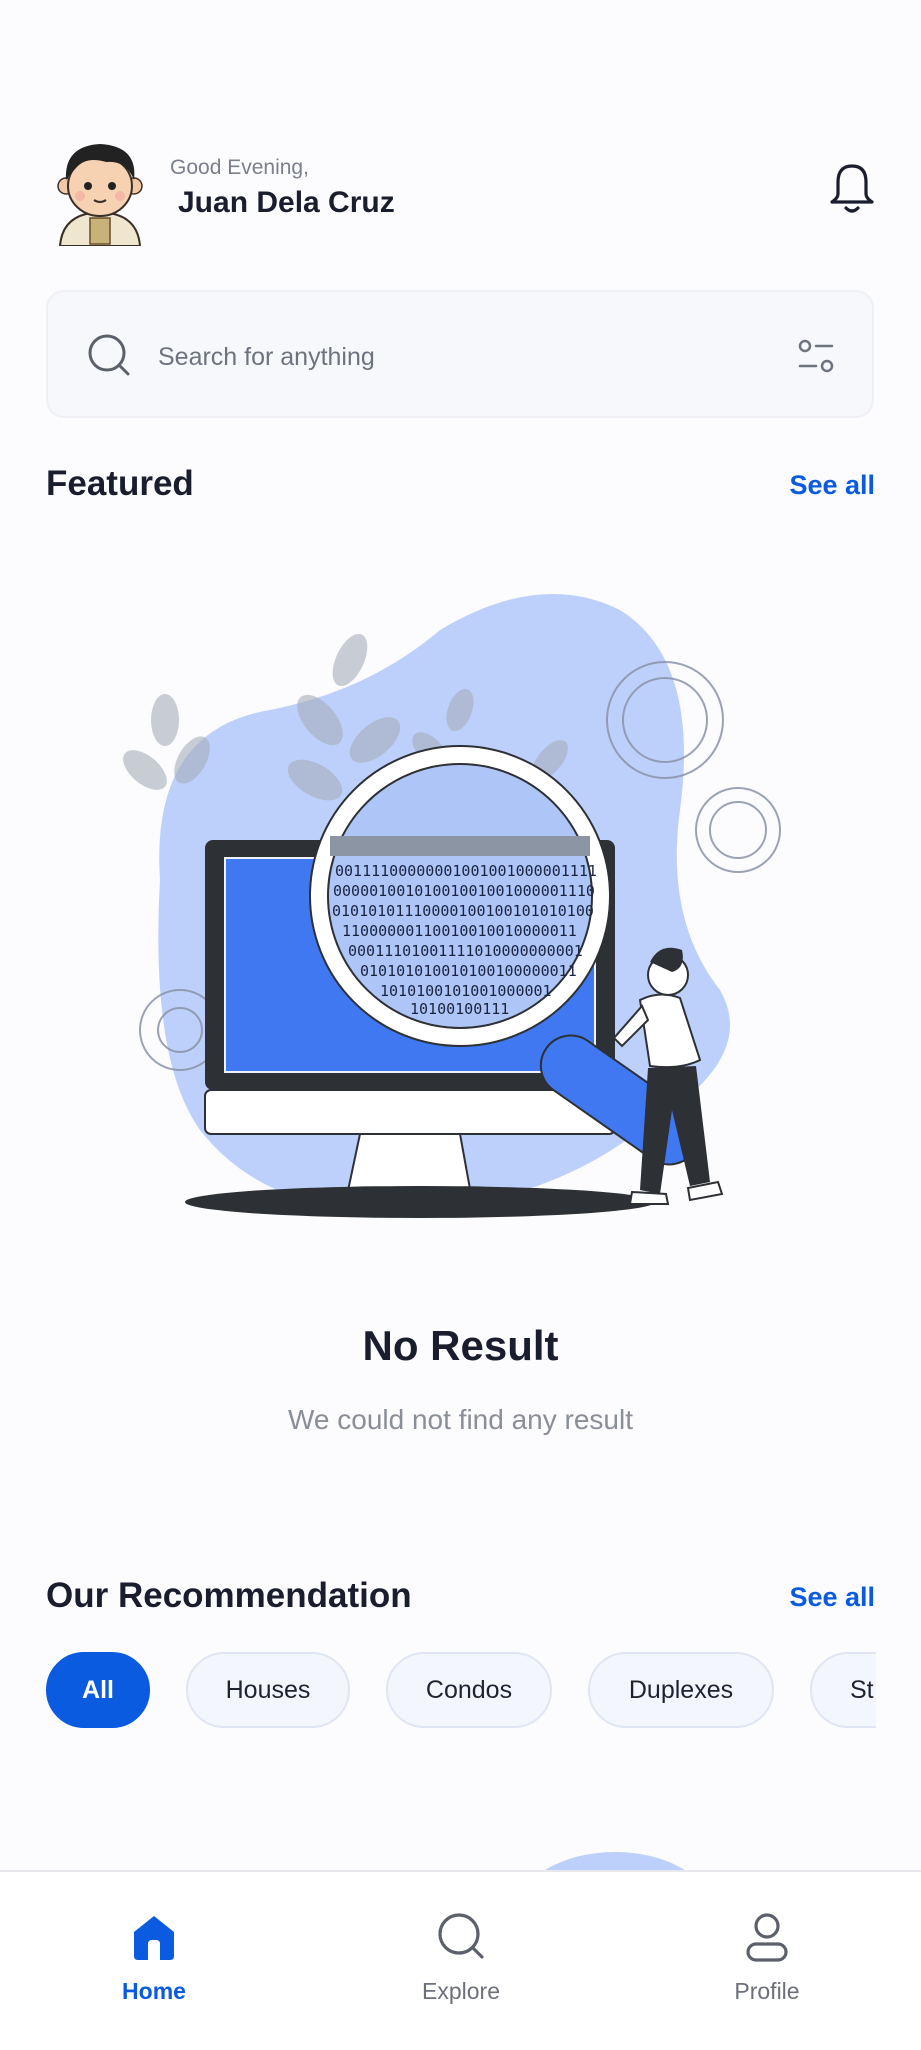  I want to click on binary-line: 00011101001111010000000001, so click(465, 951).